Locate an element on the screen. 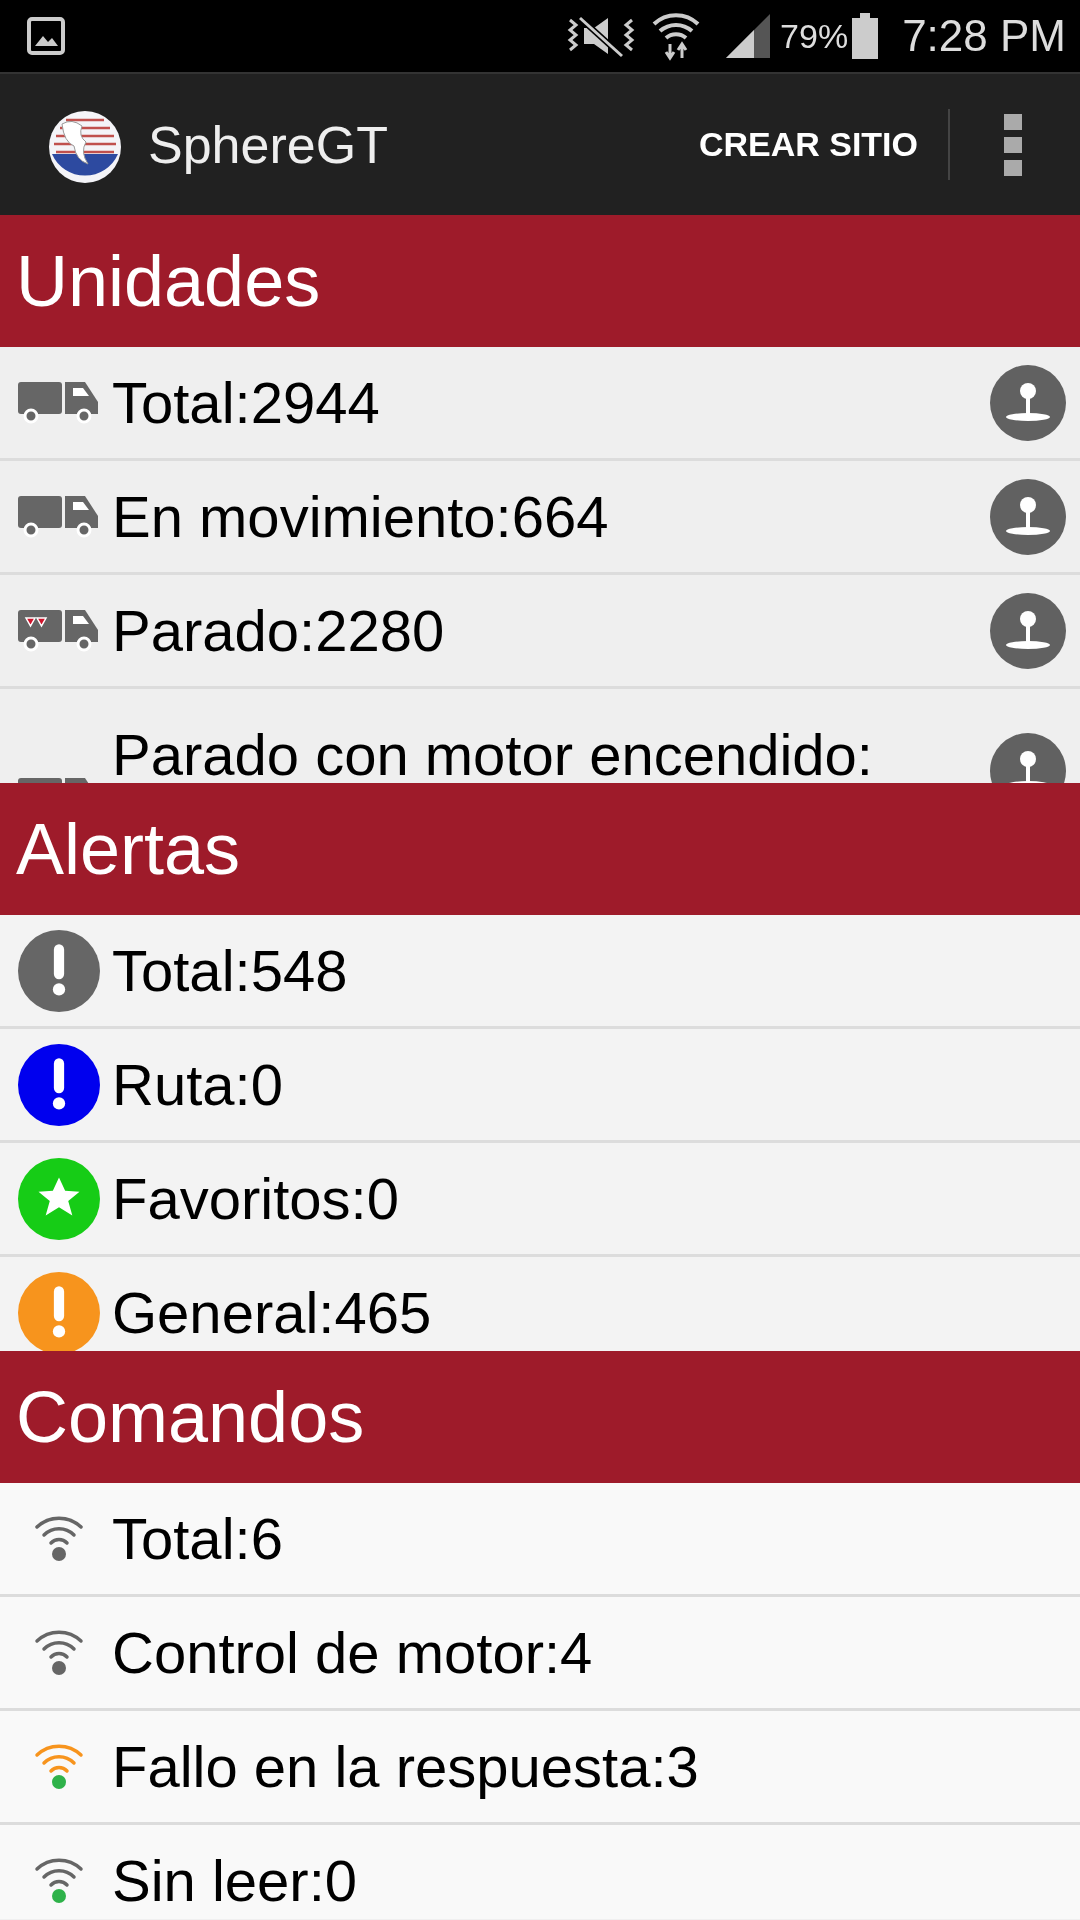  item-label: Fallo en la respuesta:3 is located at coordinates (405, 1767).